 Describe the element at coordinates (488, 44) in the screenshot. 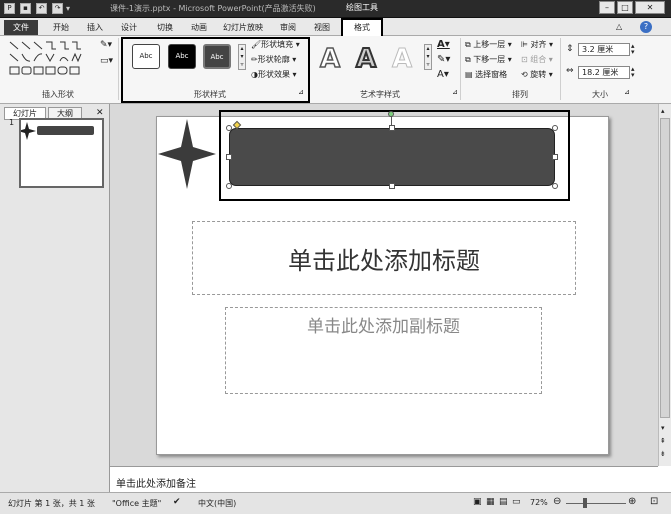

I see `bring-forward-button: ⧉ 上移一层 ▾` at that location.